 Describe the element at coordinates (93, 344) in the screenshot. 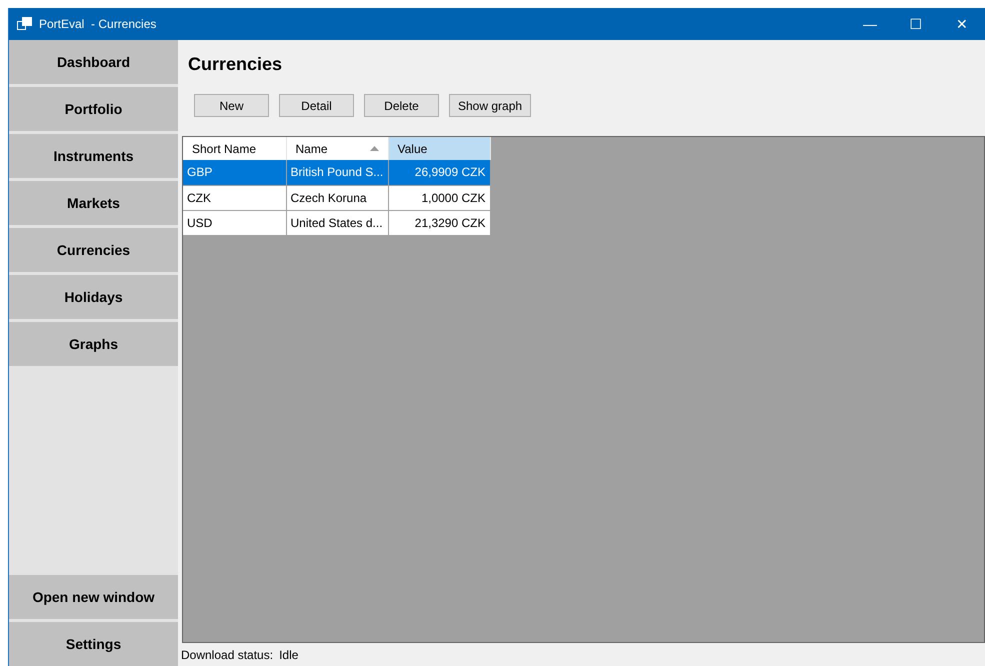

I see `sidebar-item: Graphs` at that location.